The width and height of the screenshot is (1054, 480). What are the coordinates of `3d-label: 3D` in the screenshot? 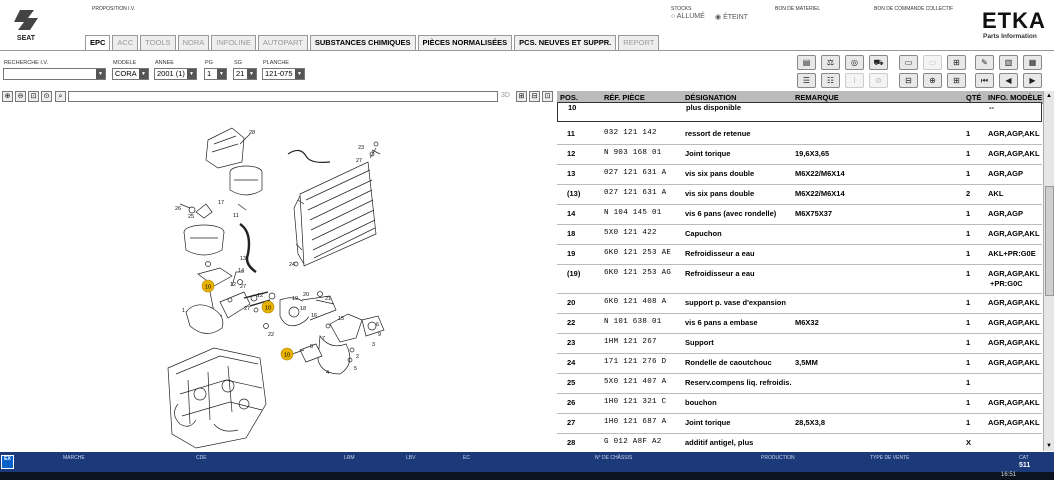 It's located at (505, 95).